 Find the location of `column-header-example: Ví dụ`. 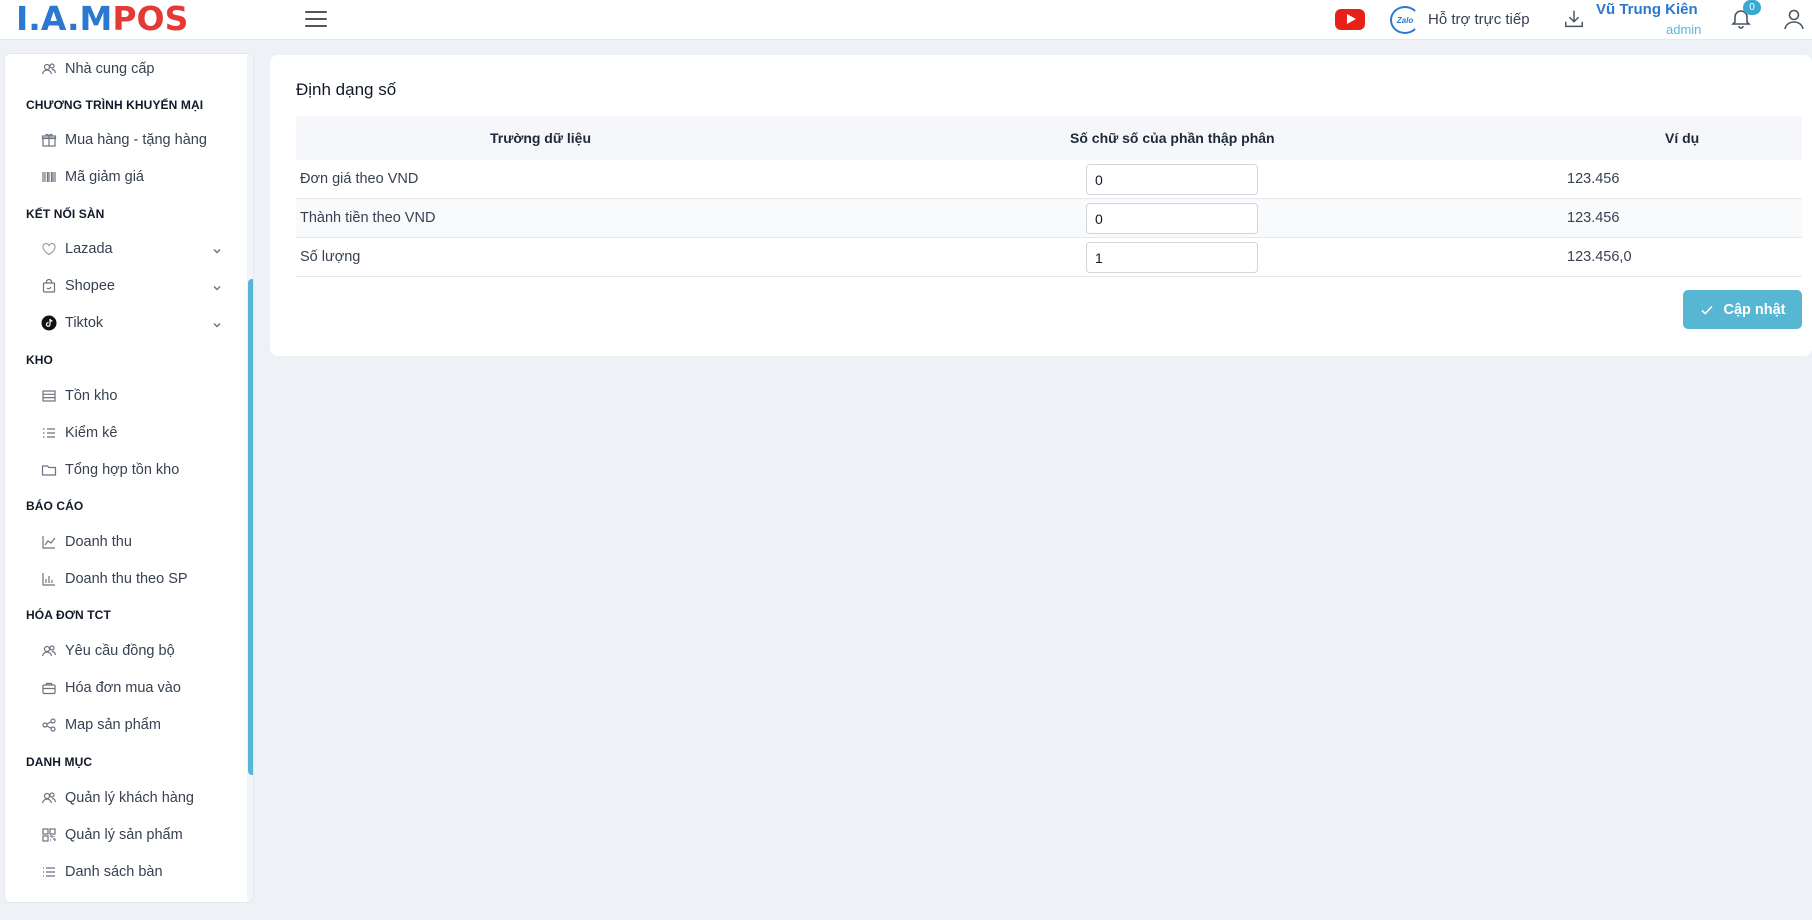

column-header-example: Ví dụ is located at coordinates (1682, 138).